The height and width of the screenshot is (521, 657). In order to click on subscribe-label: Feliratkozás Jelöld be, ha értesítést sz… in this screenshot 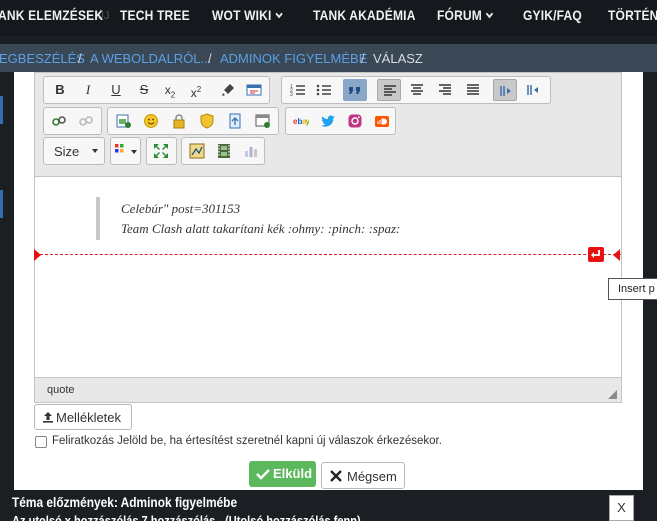, I will do `click(247, 441)`.